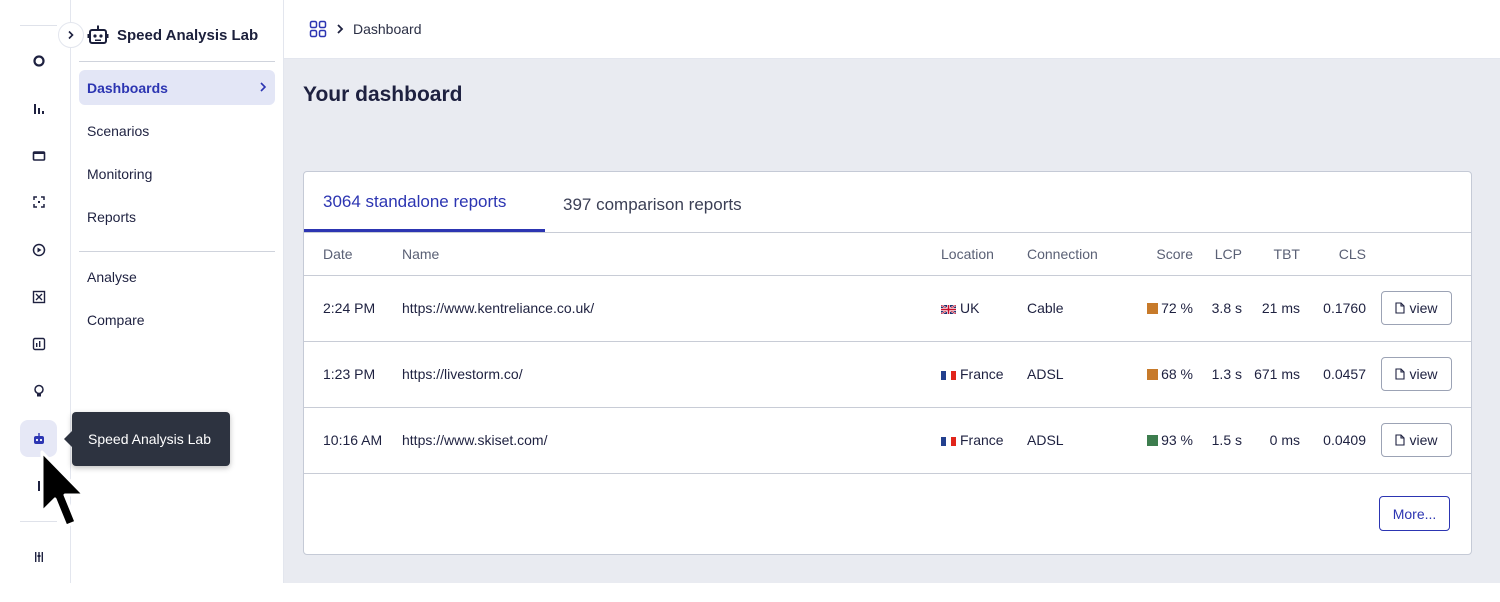  What do you see at coordinates (948, 309) in the screenshot?
I see `uk-flag-icon` at bounding box center [948, 309].